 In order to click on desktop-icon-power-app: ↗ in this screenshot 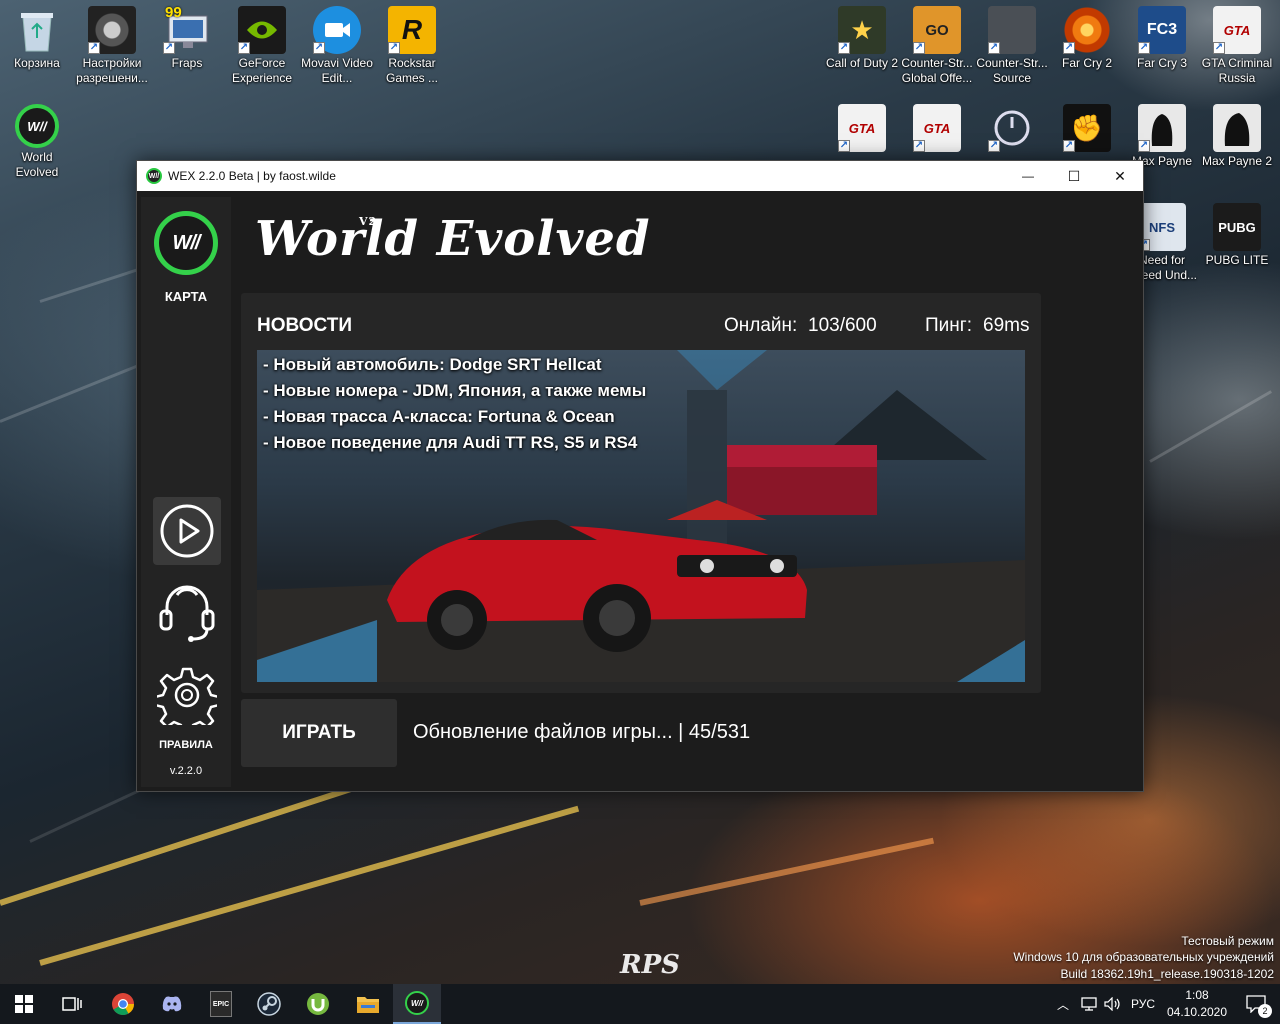, I will do `click(1012, 129)`.